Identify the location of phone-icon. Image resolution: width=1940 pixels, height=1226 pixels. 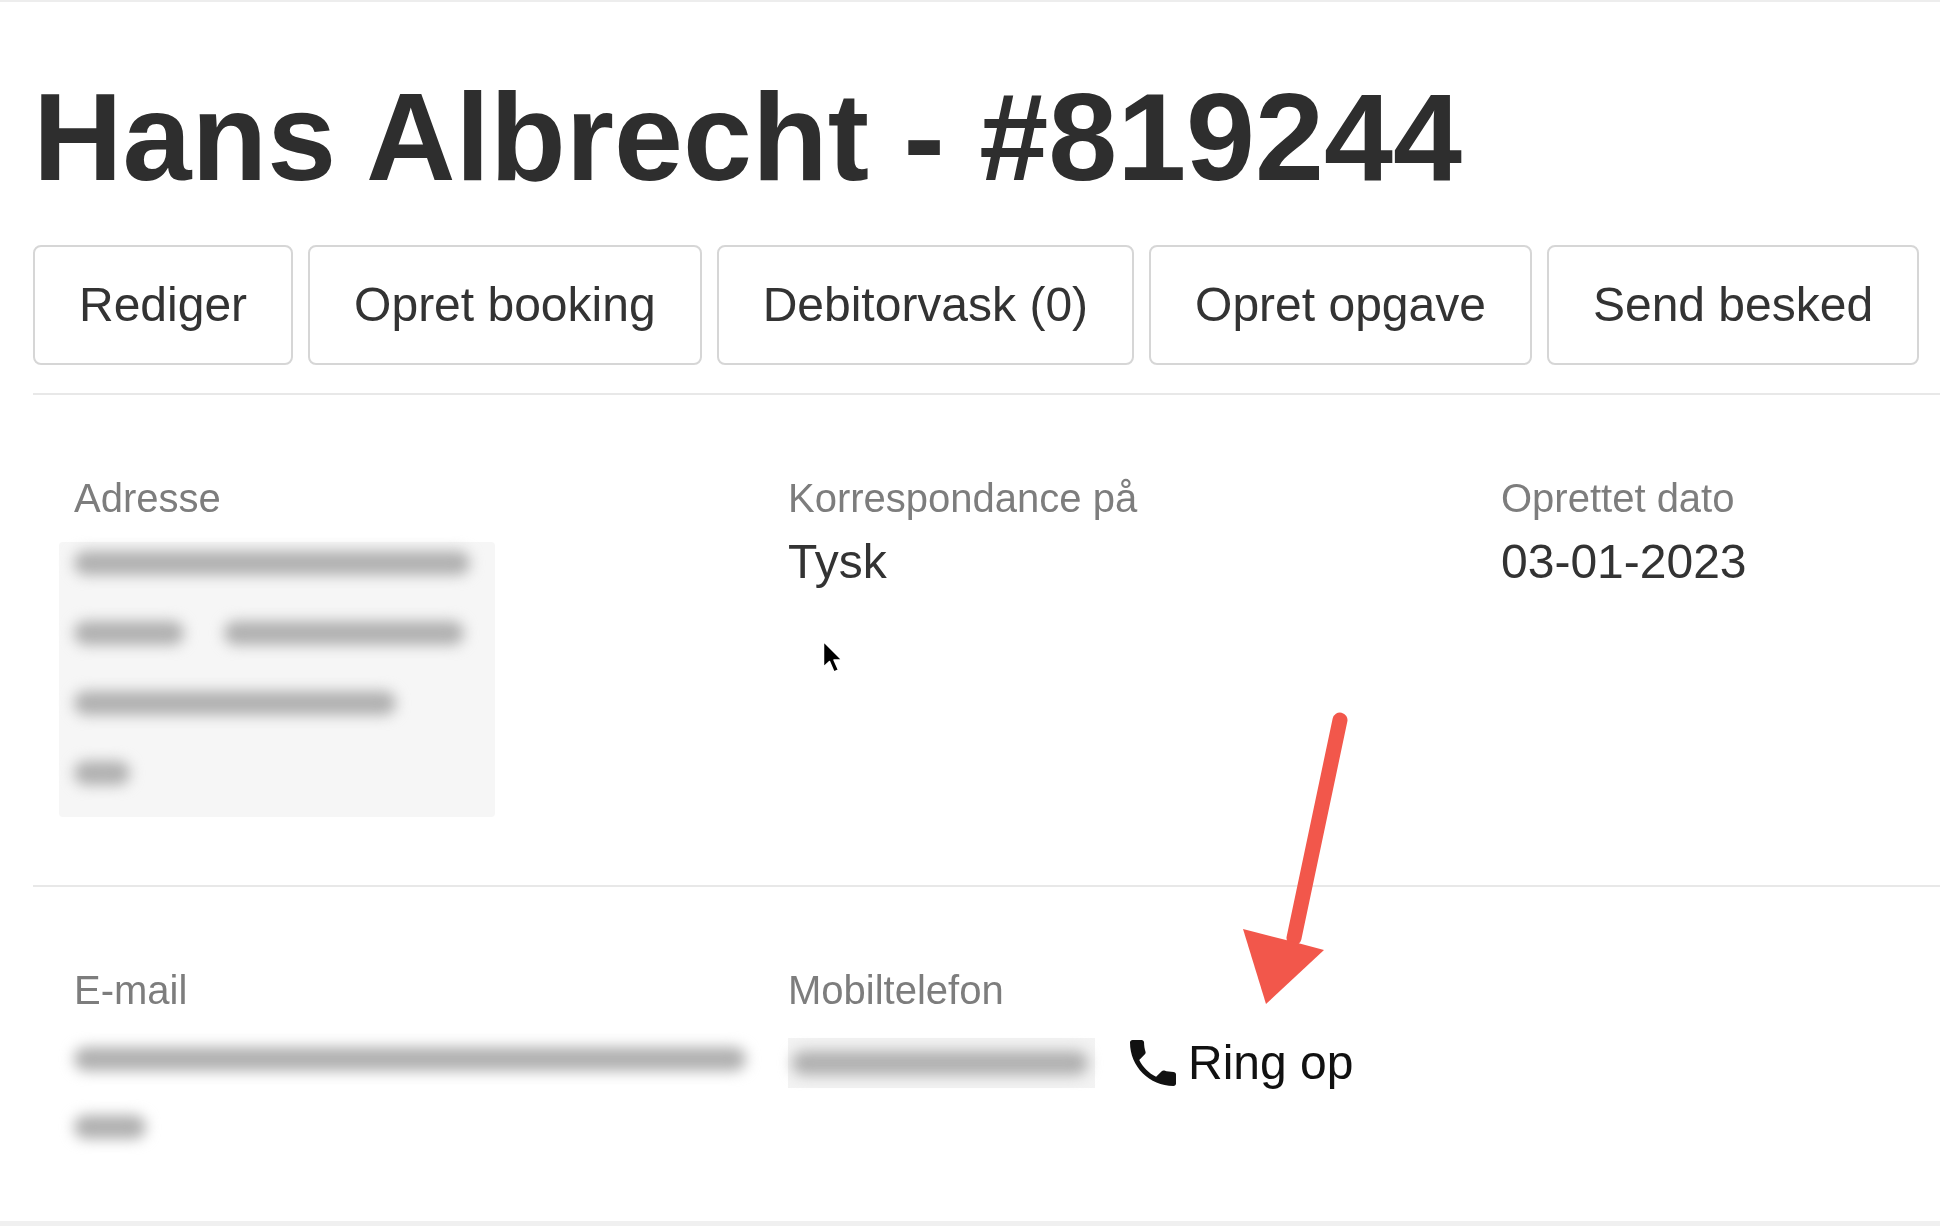
(1153, 1062).